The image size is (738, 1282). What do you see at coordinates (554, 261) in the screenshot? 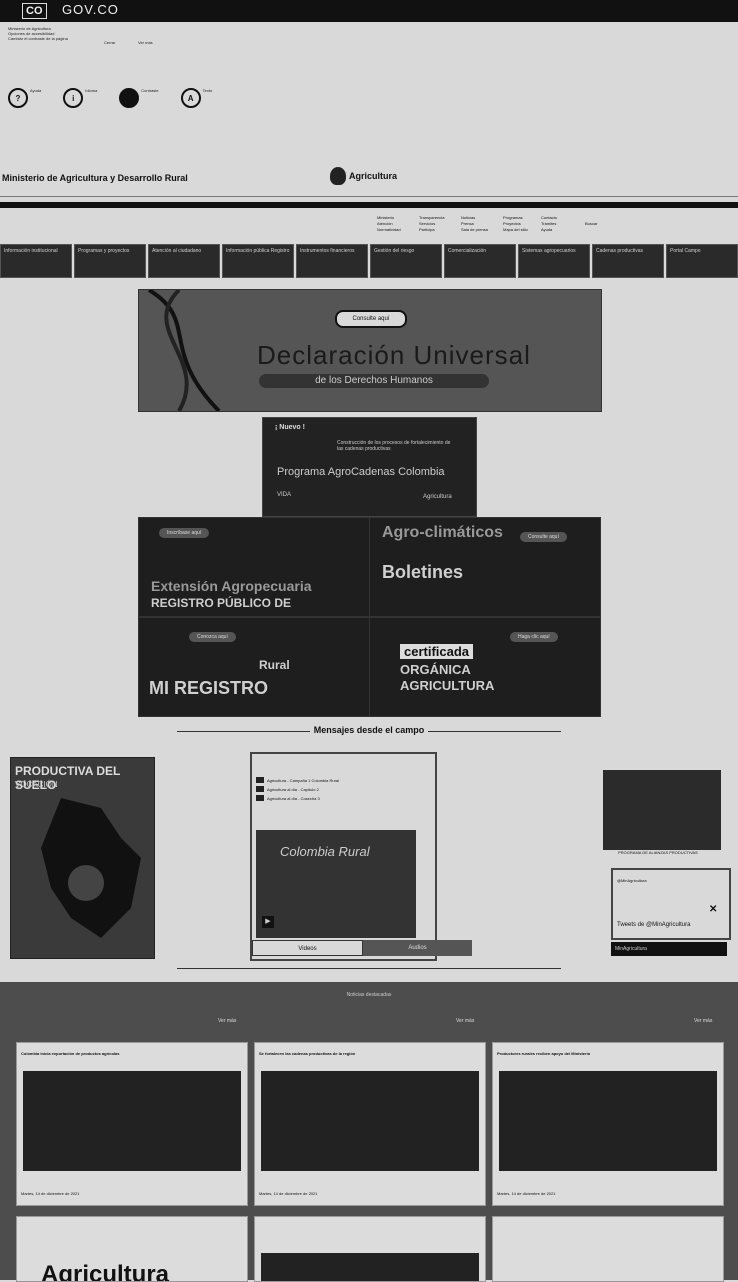
I see `quick-link-tile: Sistemas agropecuarios` at bounding box center [554, 261].